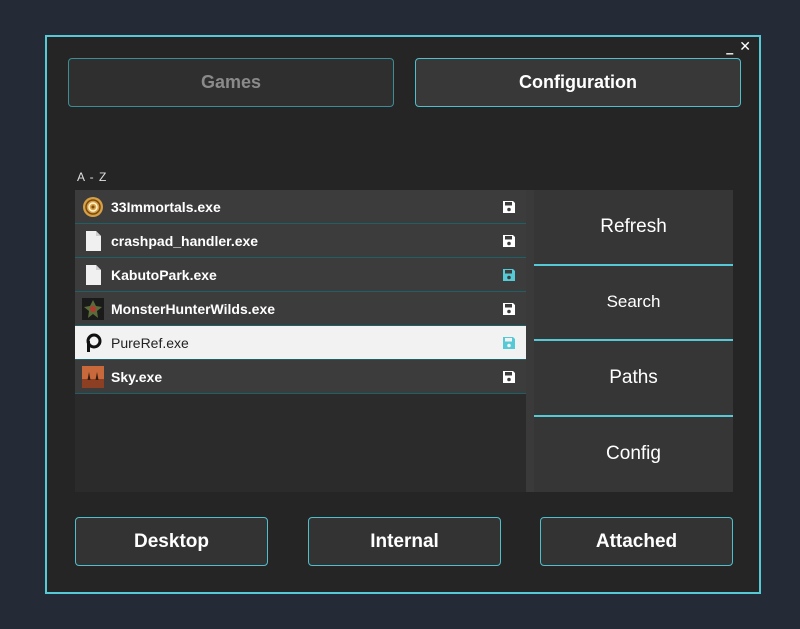 This screenshot has height=629, width=800. I want to click on file-name: 33Immortals.exe, so click(166, 206).